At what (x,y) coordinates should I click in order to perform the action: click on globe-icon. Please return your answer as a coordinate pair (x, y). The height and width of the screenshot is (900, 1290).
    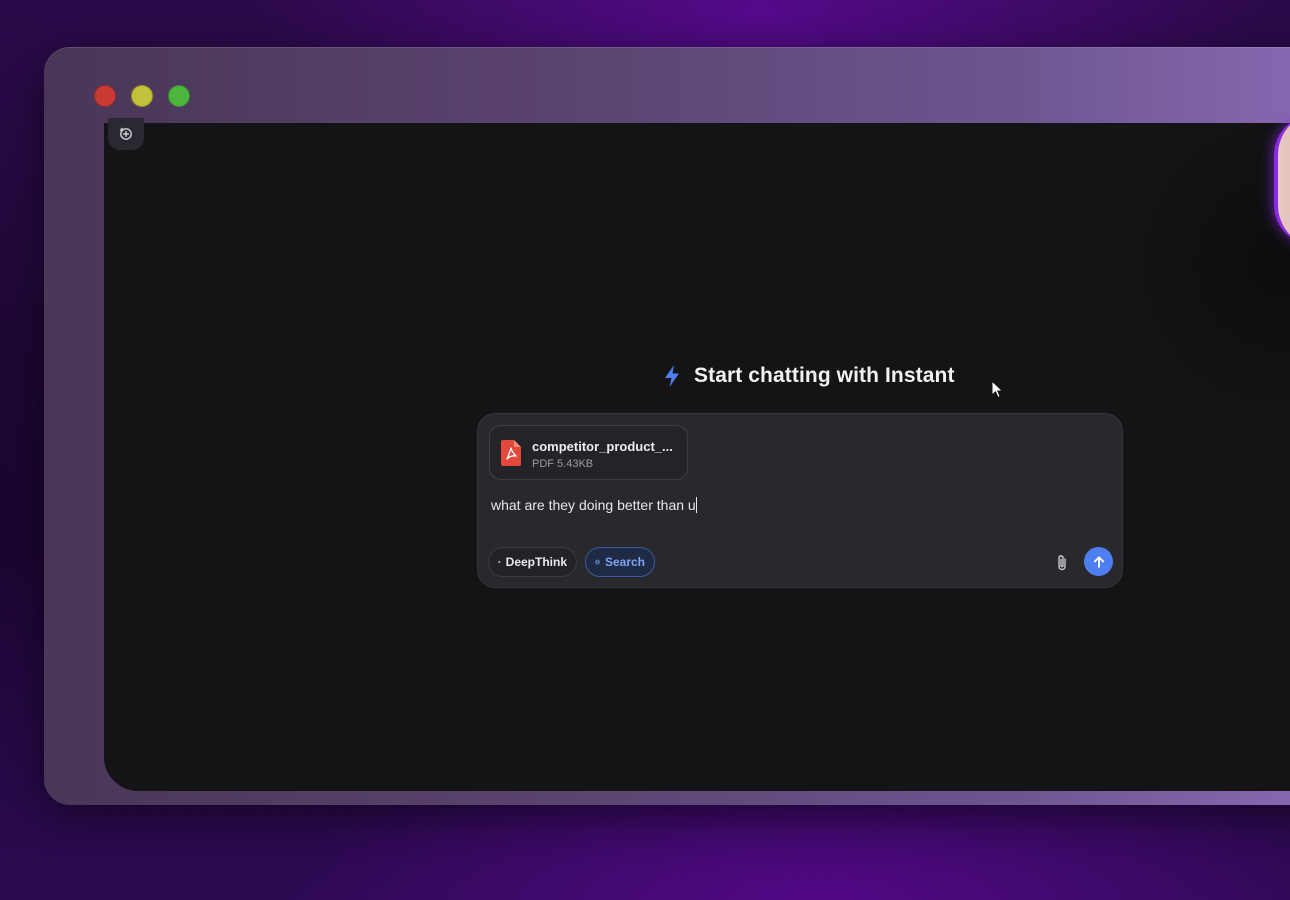
    Looking at the image, I should click on (597, 562).